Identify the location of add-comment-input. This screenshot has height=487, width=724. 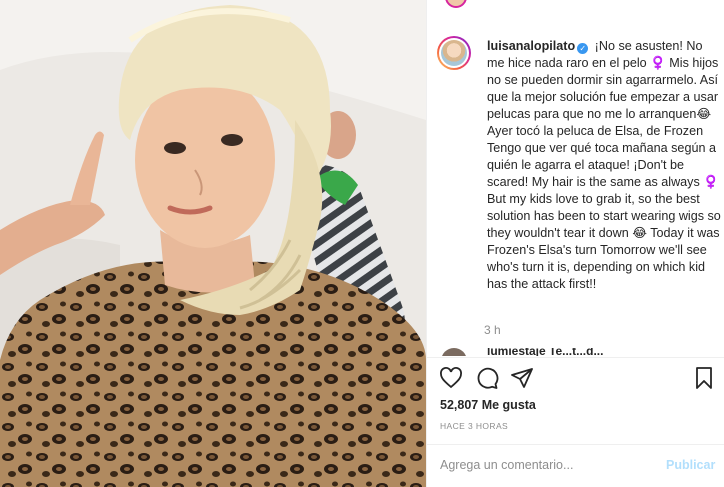
(545, 465).